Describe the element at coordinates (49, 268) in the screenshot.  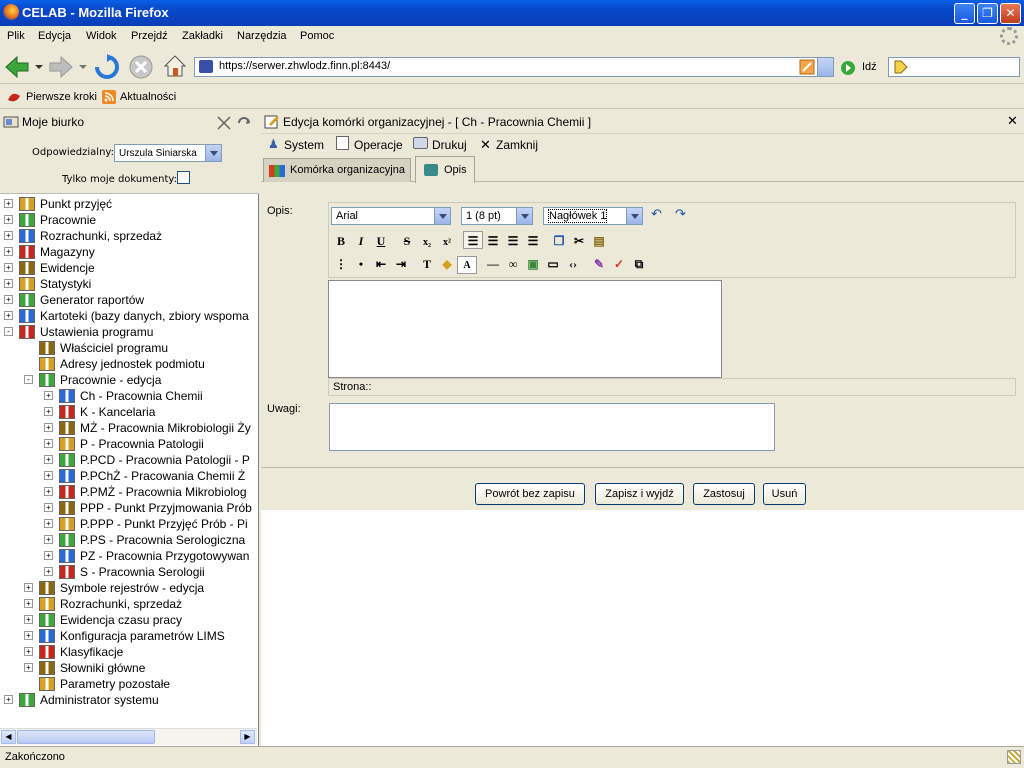
I see `tree-item: + Ewidencje` at that location.